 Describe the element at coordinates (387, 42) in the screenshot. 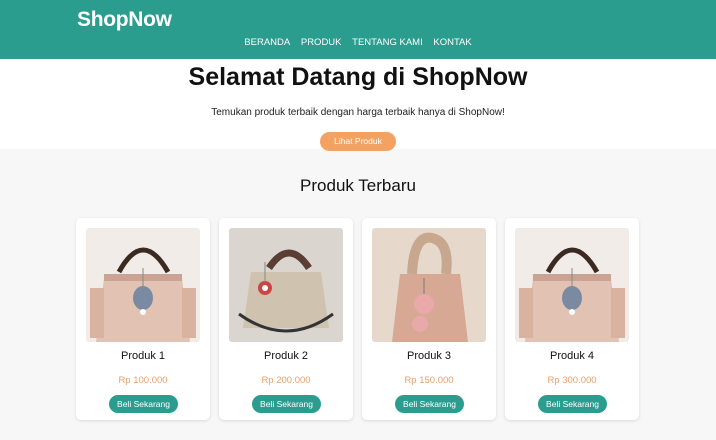

I see `nav-tentang-kami: TENTANG KAMI` at that location.